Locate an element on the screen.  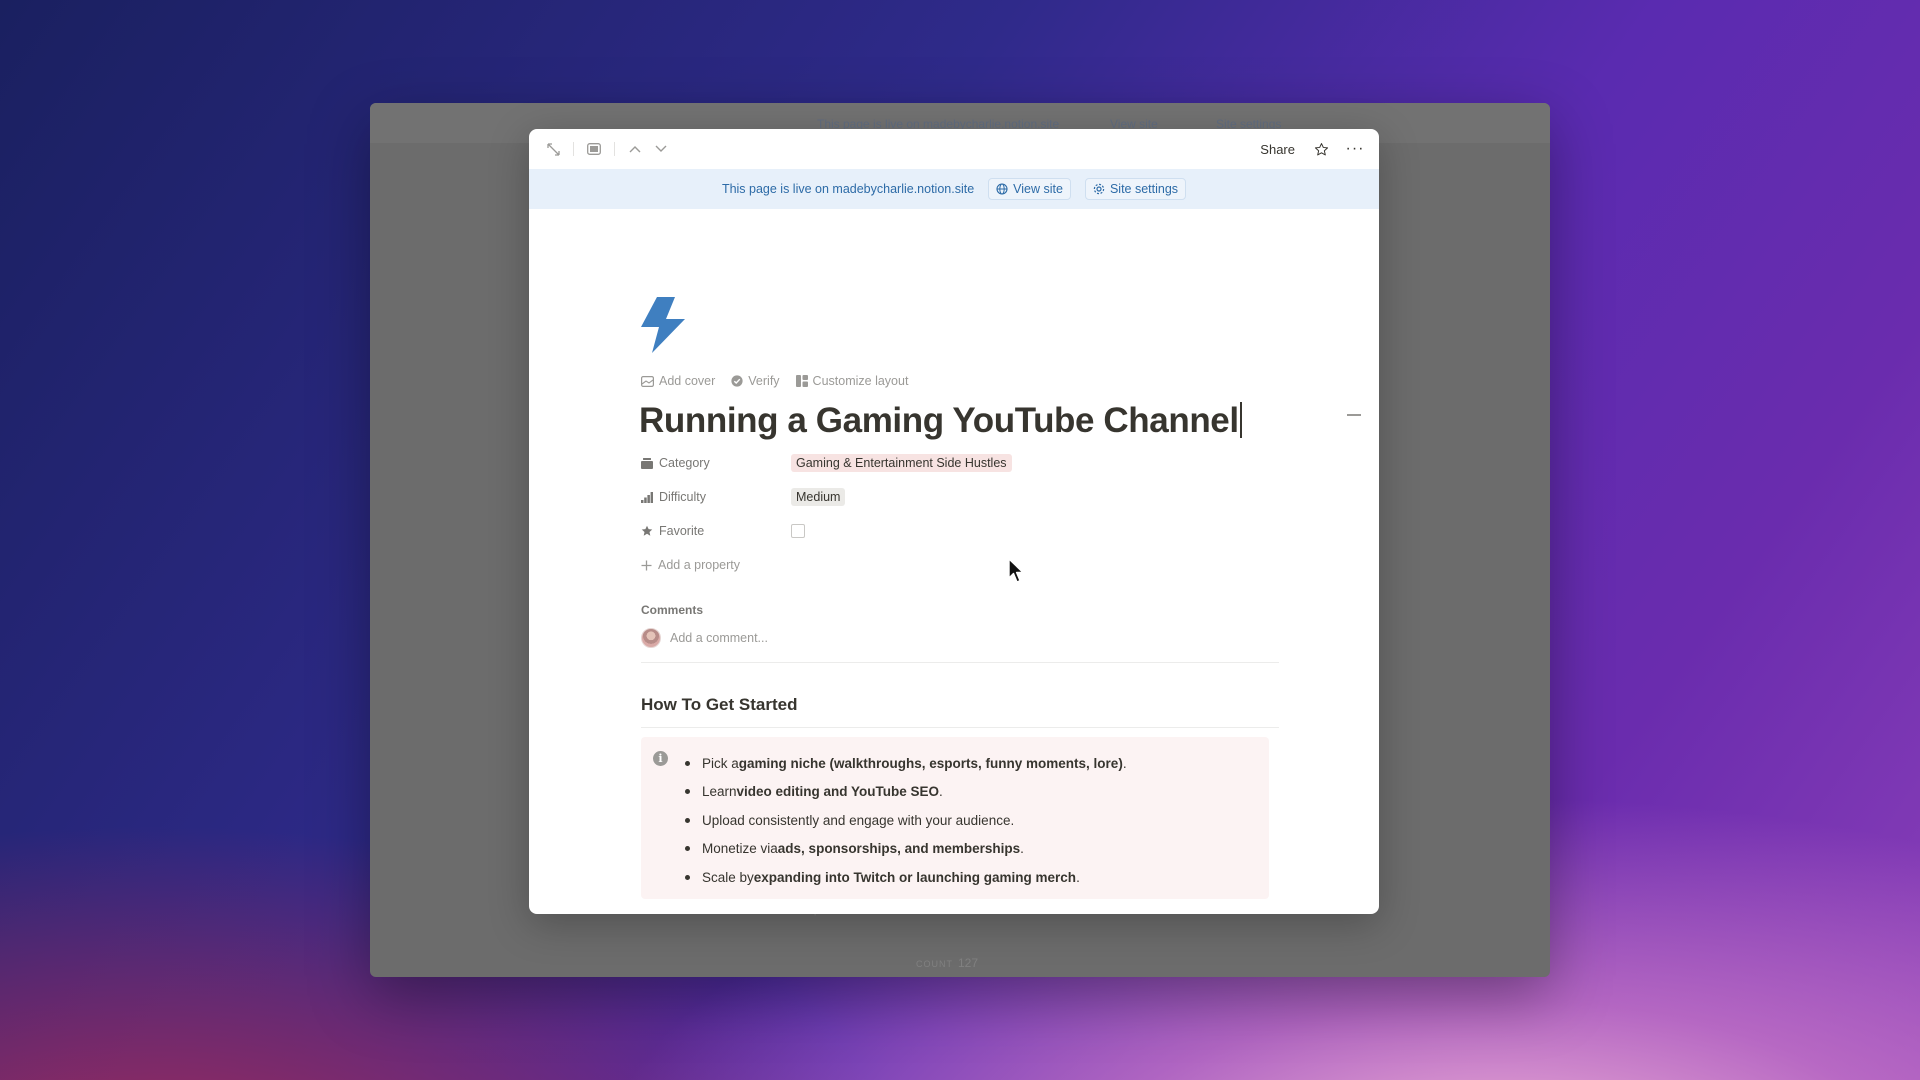
add-property: Add a property is located at coordinates (690, 565).